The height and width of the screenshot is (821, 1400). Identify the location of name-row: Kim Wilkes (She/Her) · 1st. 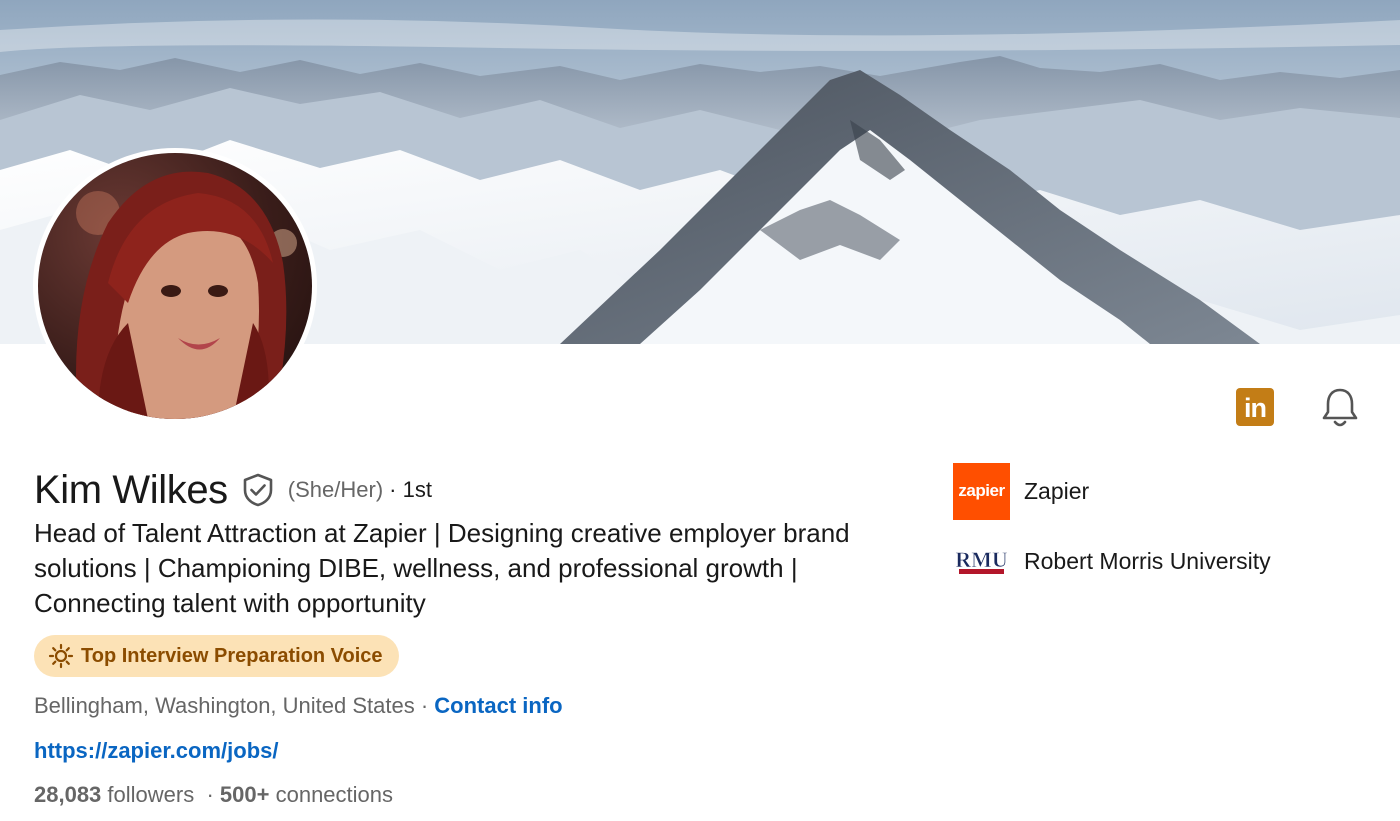
(233, 490).